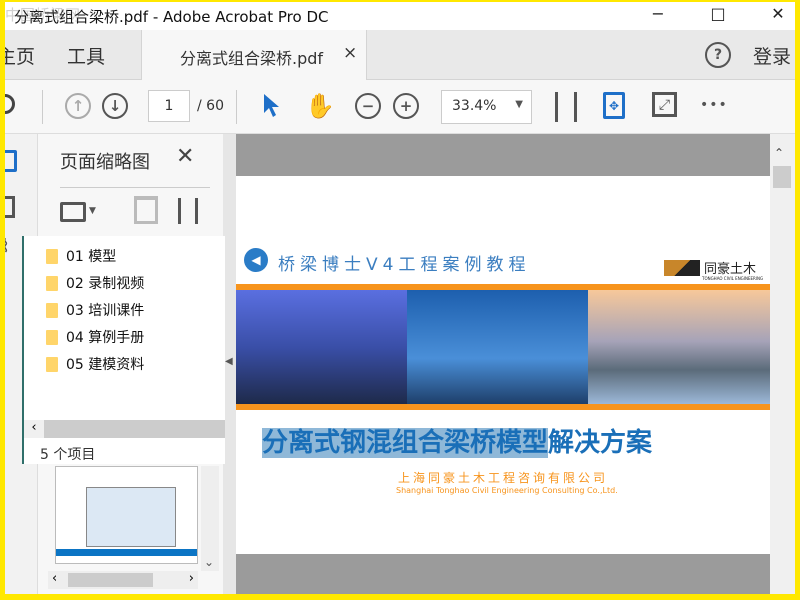 The width and height of the screenshot is (800, 600). What do you see at coordinates (20, 55) in the screenshot?
I see `tab-home: 主页` at bounding box center [20, 55].